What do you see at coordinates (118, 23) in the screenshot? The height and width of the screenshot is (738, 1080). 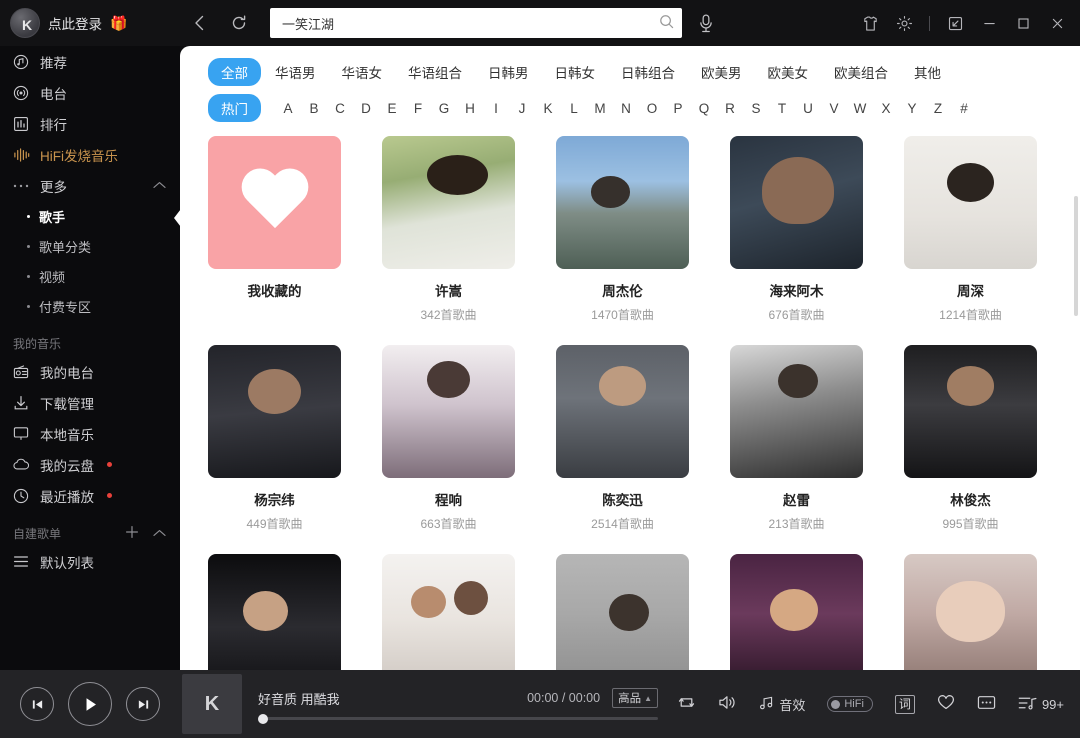 I see `gift-icon: 🎁` at bounding box center [118, 23].